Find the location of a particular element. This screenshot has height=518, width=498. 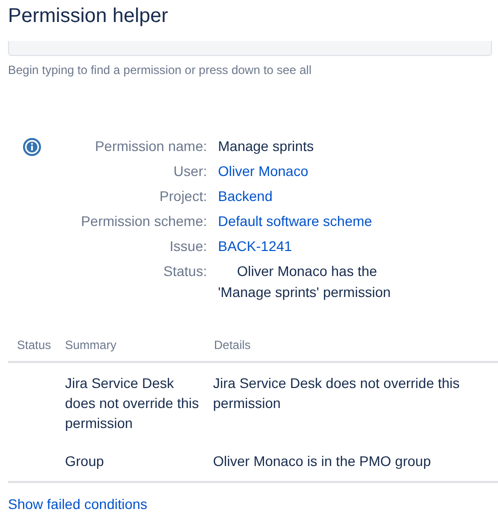

detail-label: Project: is located at coordinates (182, 196).